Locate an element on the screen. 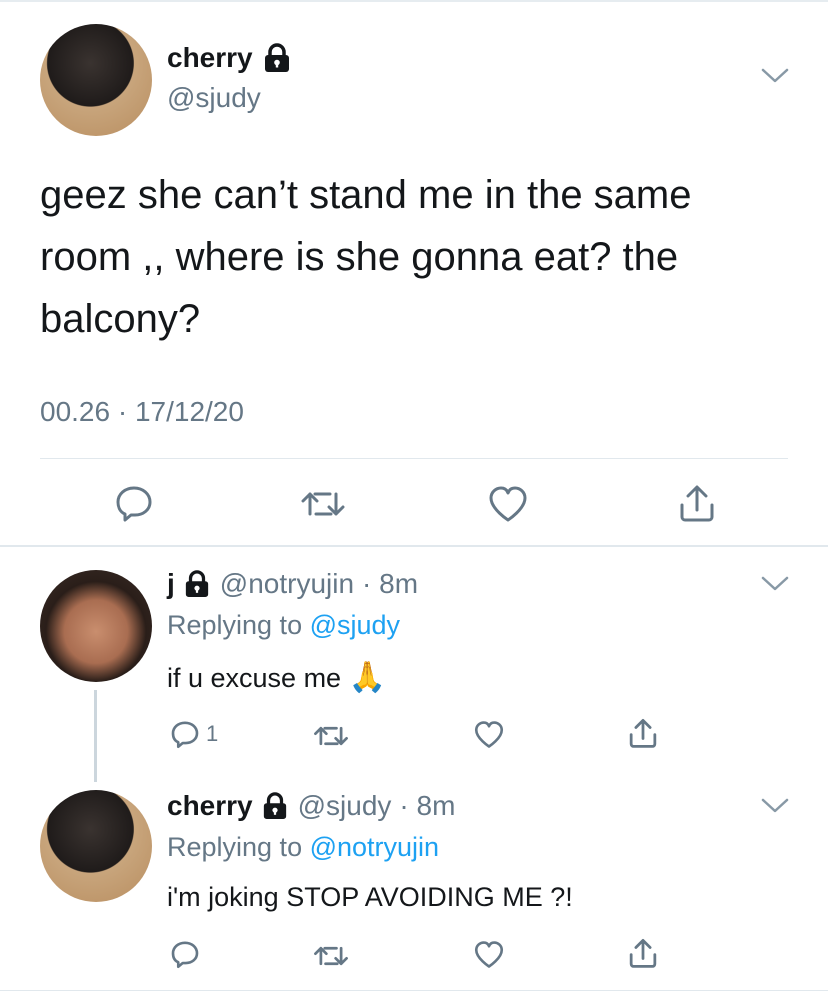 The height and width of the screenshot is (993, 828). author-row: j @notryujin · 8m is located at coordinates (292, 584).